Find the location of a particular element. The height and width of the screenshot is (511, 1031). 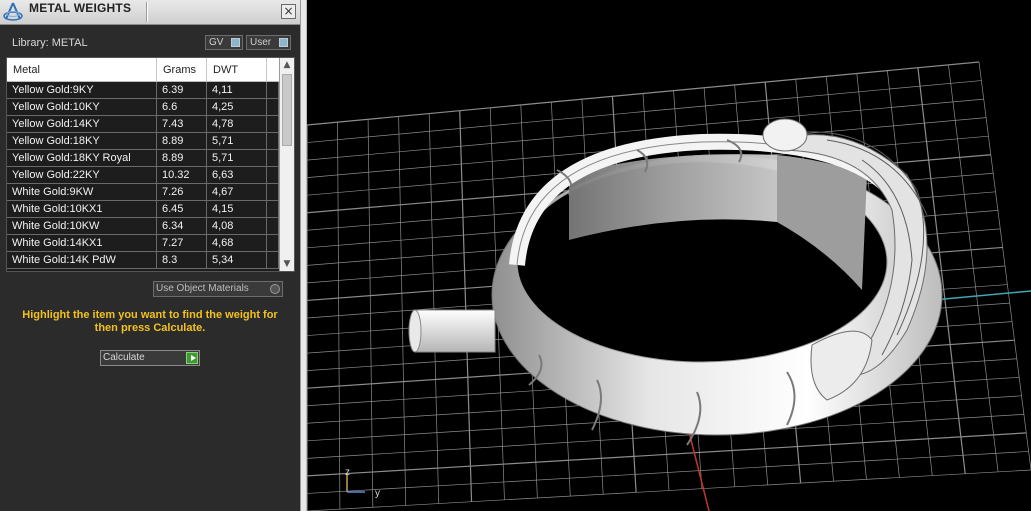

app-logo-icon is located at coordinates (13, 11).